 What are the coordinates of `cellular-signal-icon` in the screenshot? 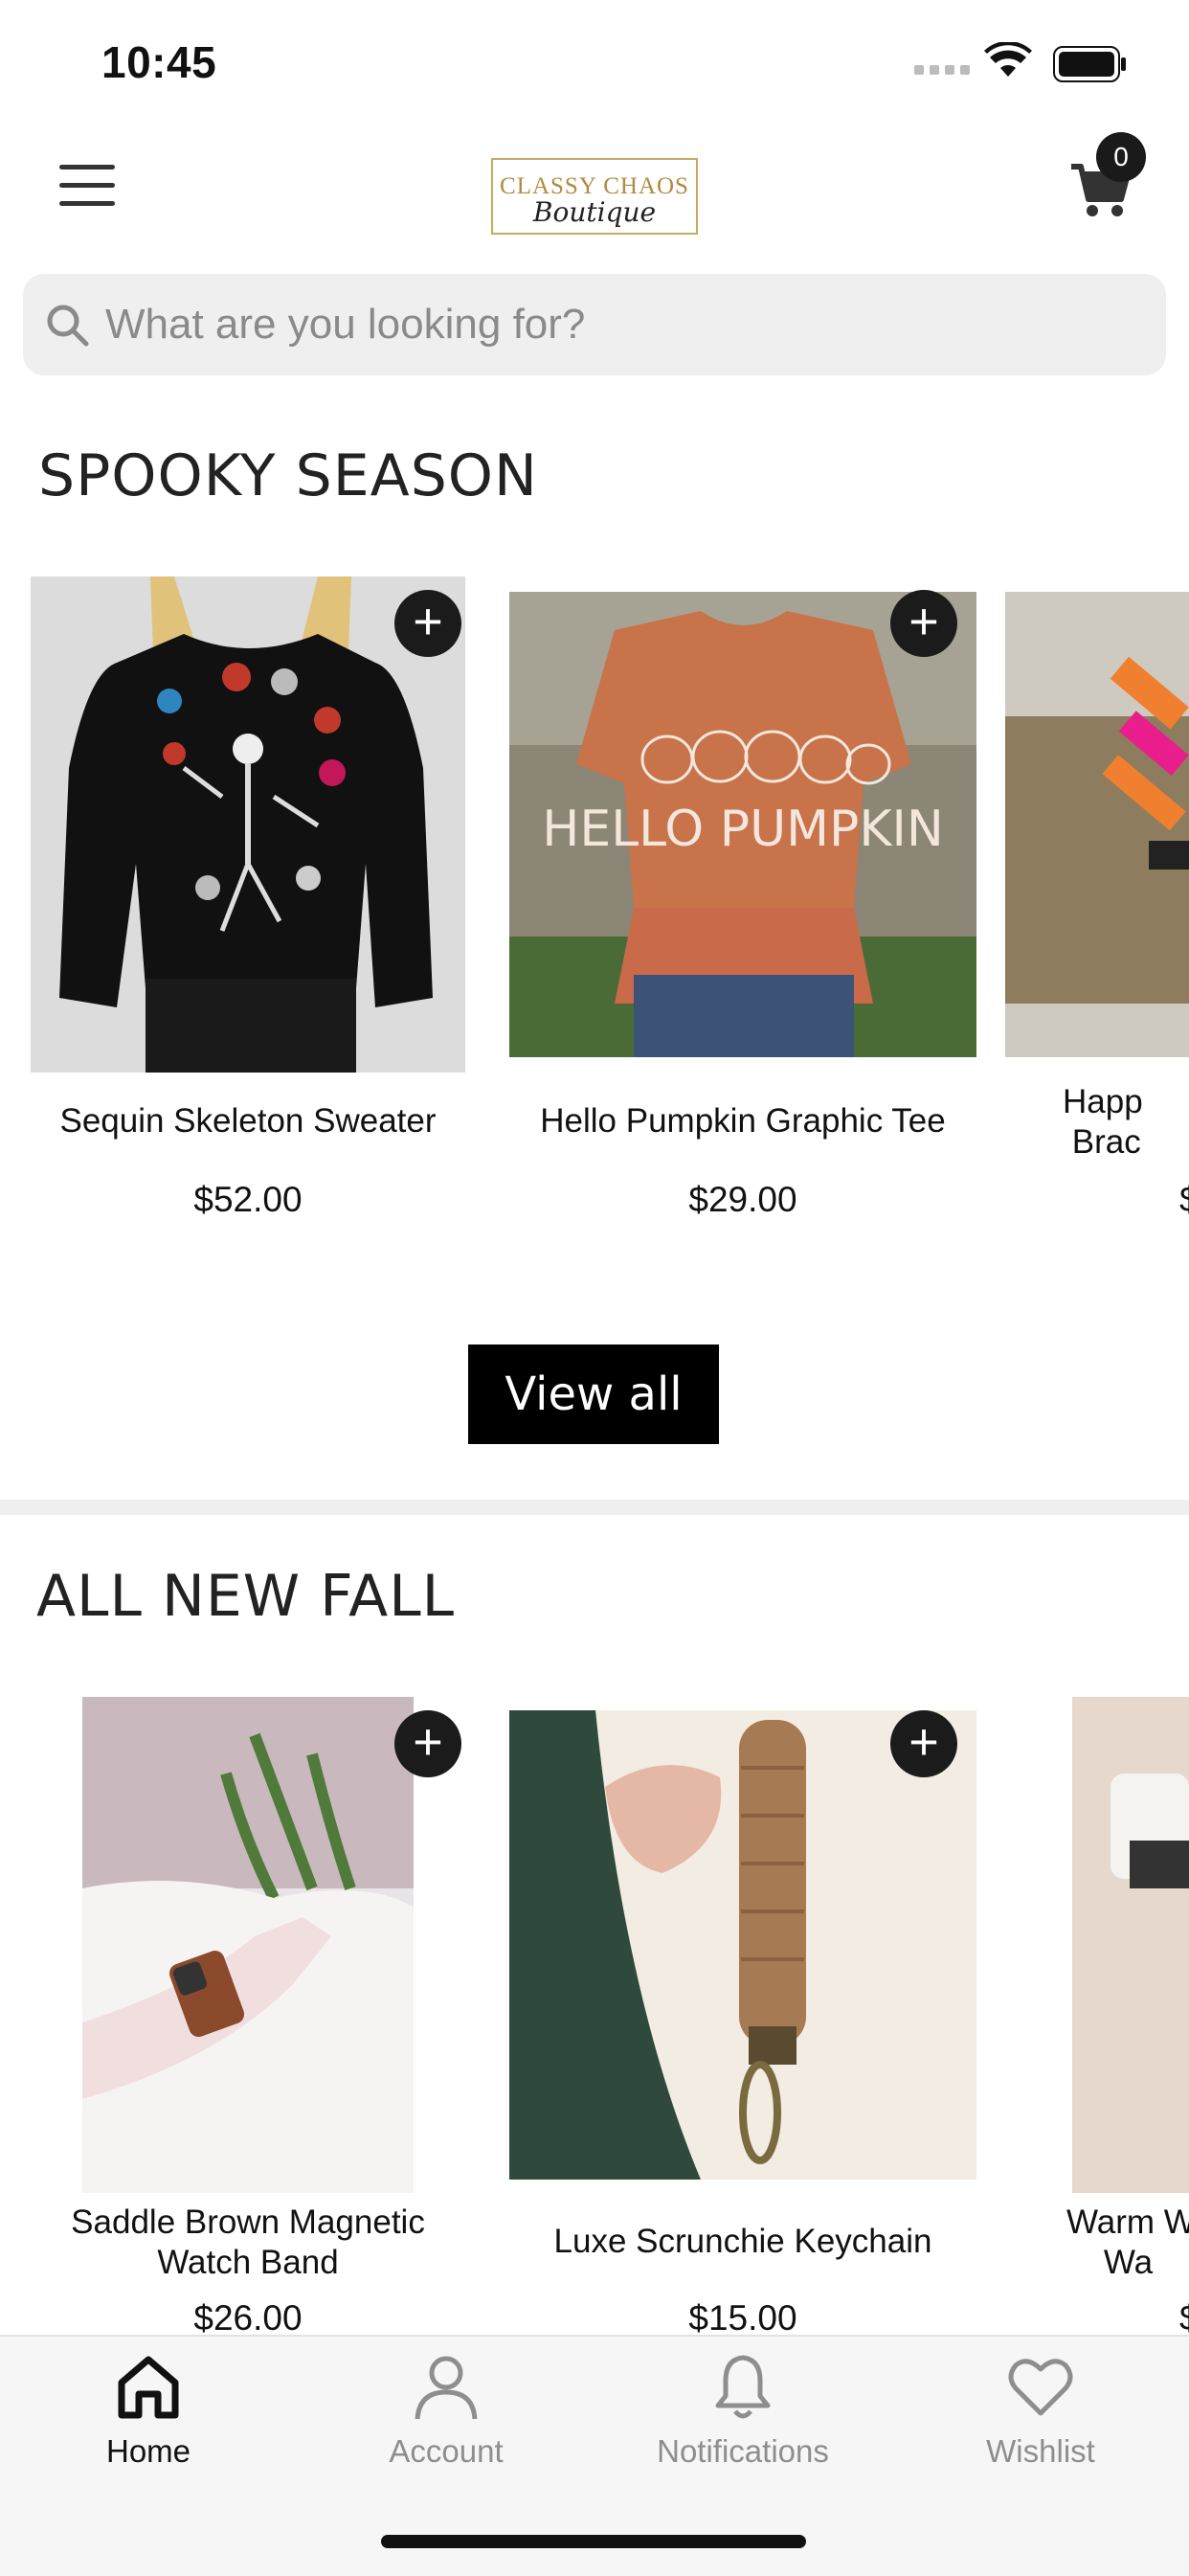 It's located at (942, 70).